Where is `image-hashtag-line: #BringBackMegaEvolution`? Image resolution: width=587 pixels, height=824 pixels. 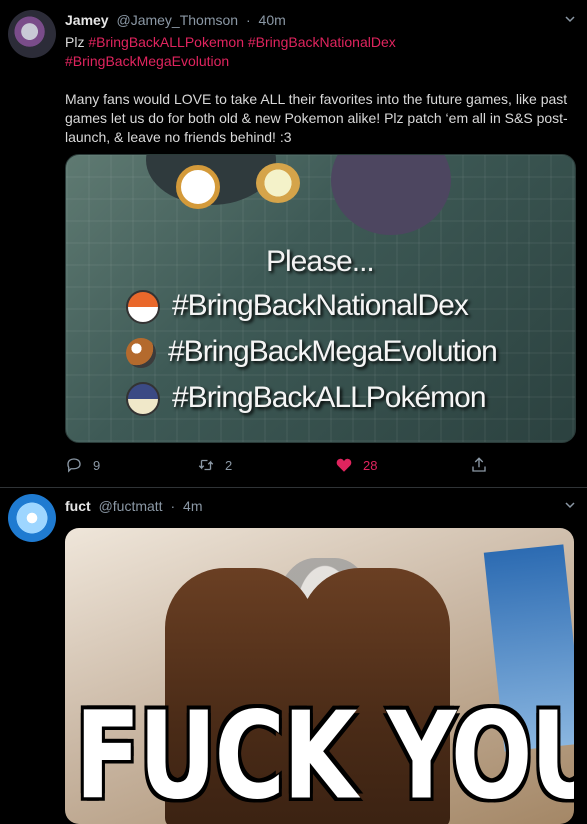
image-hashtag-line: #BringBackMegaEvolution is located at coordinates (312, 352).